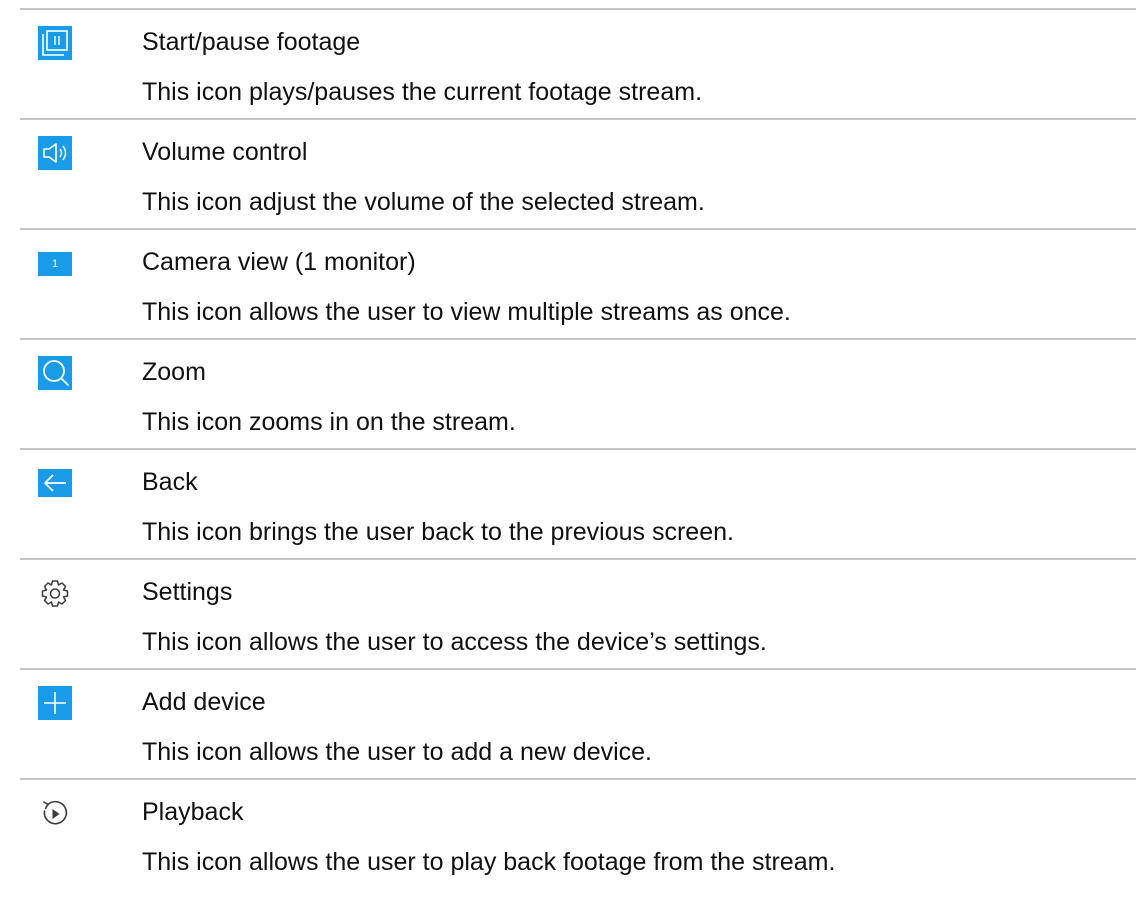 The width and height of the screenshot is (1146, 912). I want to click on legend-title: Add device, so click(204, 702).